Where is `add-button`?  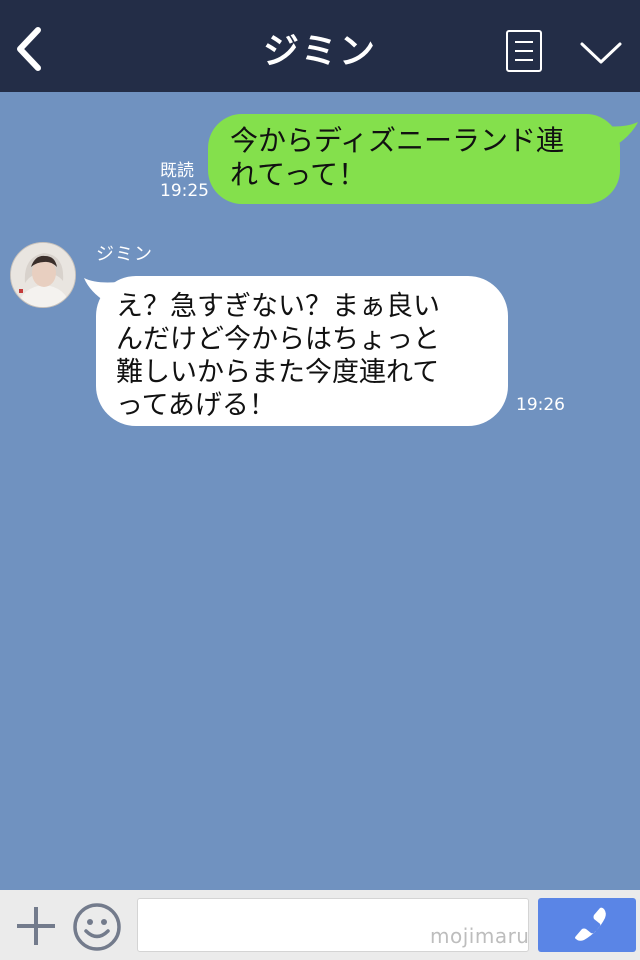 add-button is located at coordinates (36, 926).